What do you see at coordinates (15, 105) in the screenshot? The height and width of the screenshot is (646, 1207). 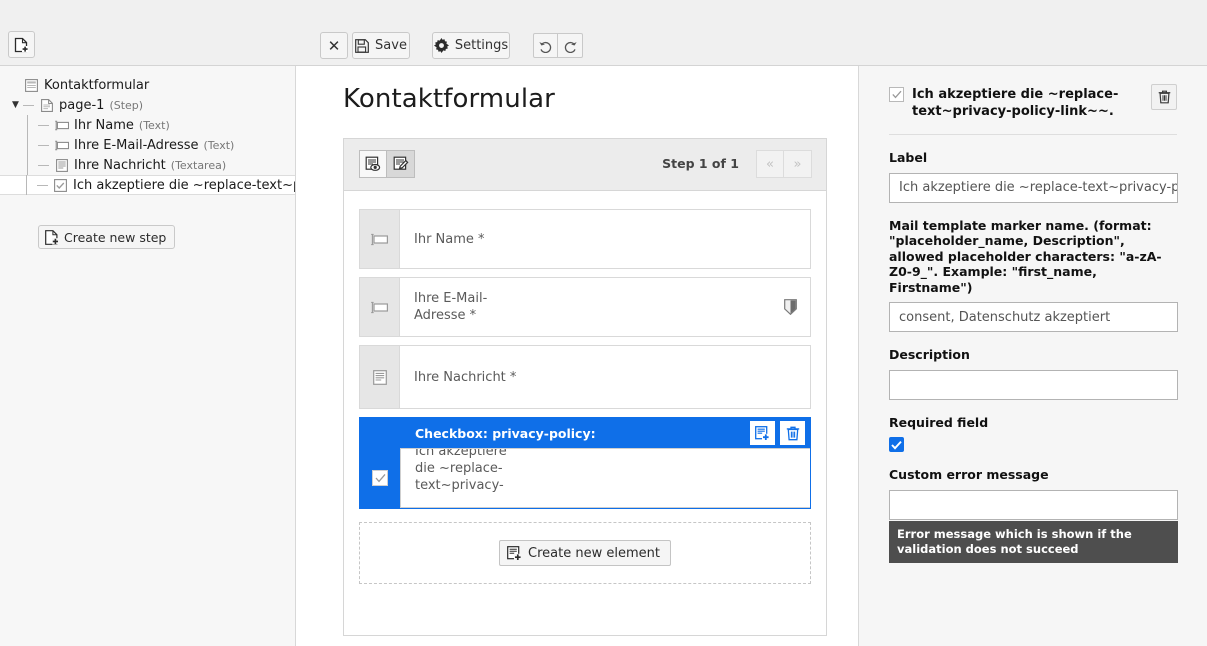 I see `chevron-down-icon: ▼` at bounding box center [15, 105].